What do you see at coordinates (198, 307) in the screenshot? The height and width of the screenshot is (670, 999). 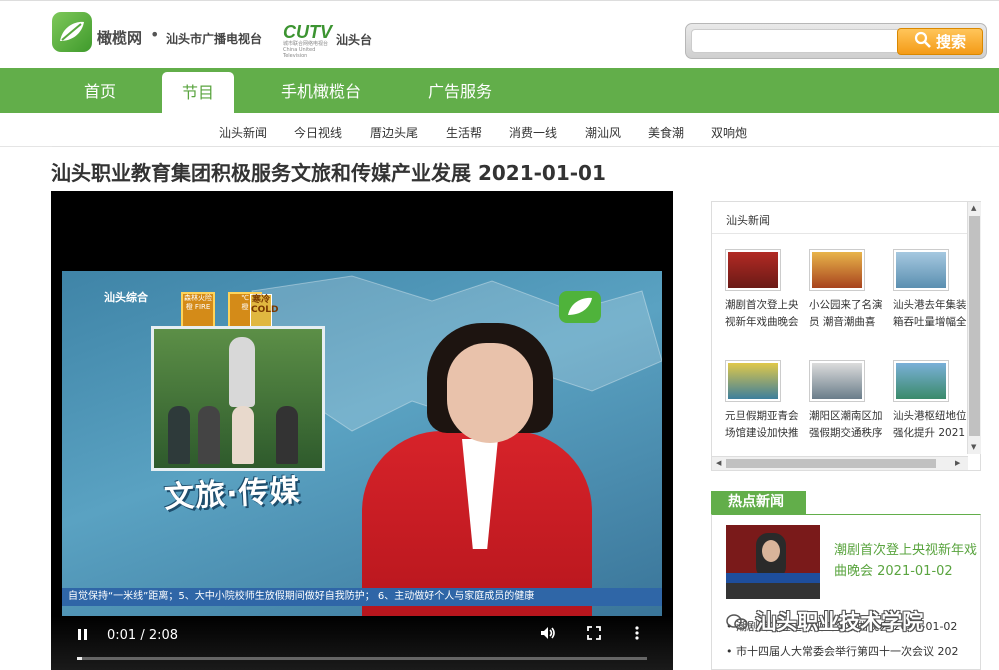 I see `fire-risk-sub: 橙 FIRE` at bounding box center [198, 307].